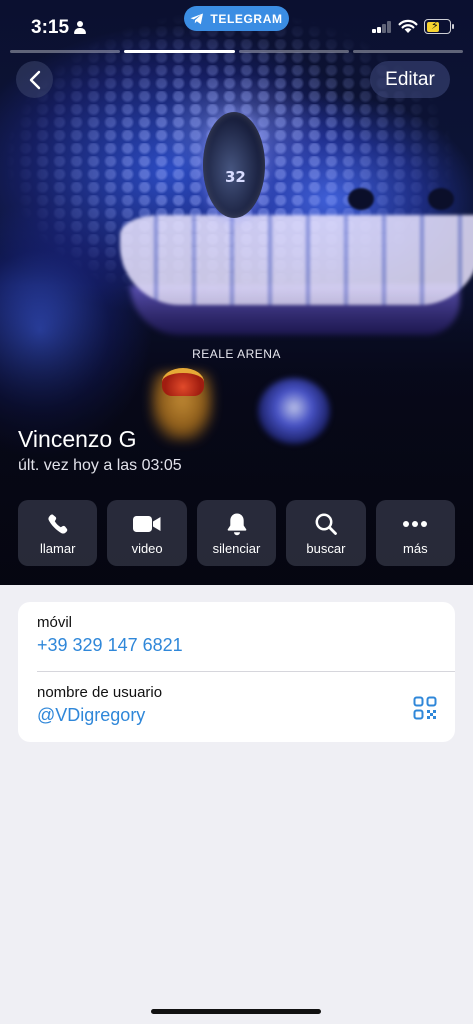 The width and height of the screenshot is (473, 1024). Describe the element at coordinates (100, 465) in the screenshot. I see `last-seen-status: últ. vez hoy a las 03:05` at that location.